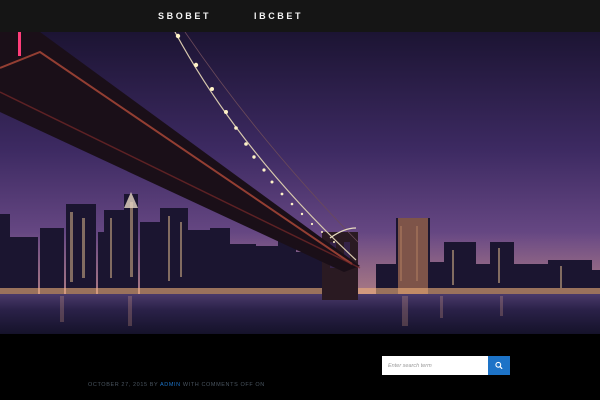  I want to click on search-button, so click(499, 365).